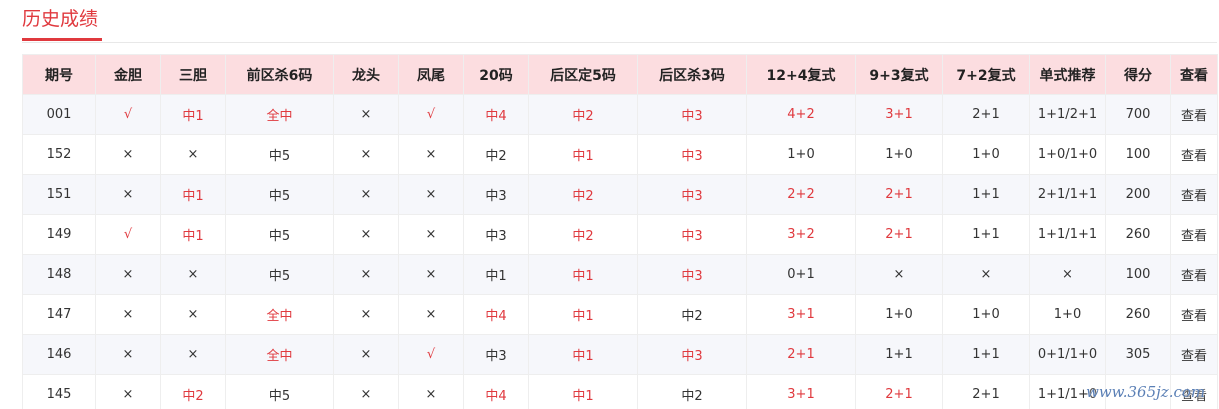 This screenshot has height=409, width=1219. I want to click on cell-phoenix-tail: √, so click(431, 354).